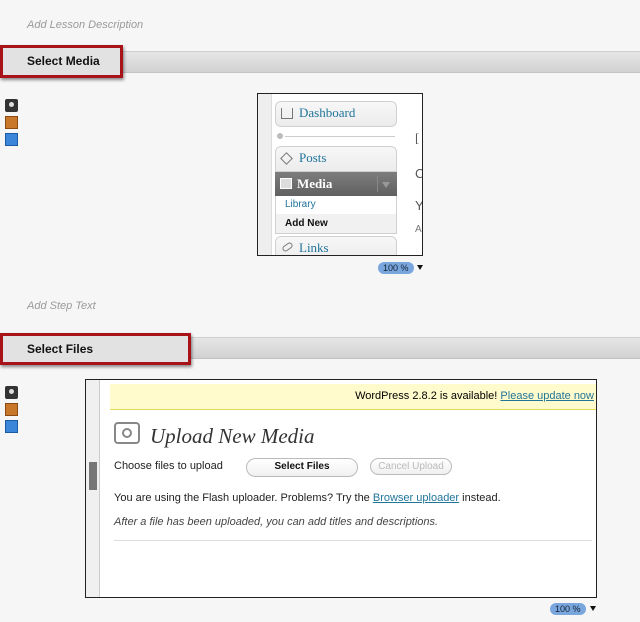 The height and width of the screenshot is (622, 640). I want to click on divider, so click(353, 540).